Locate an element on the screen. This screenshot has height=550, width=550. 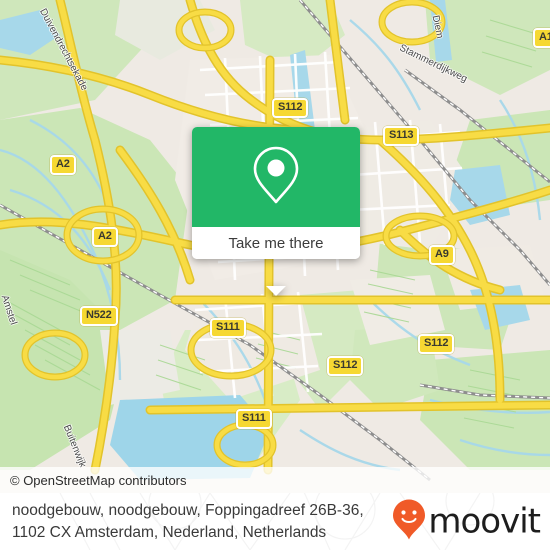
moovit-logo: moovit is located at coordinates (466, 521).